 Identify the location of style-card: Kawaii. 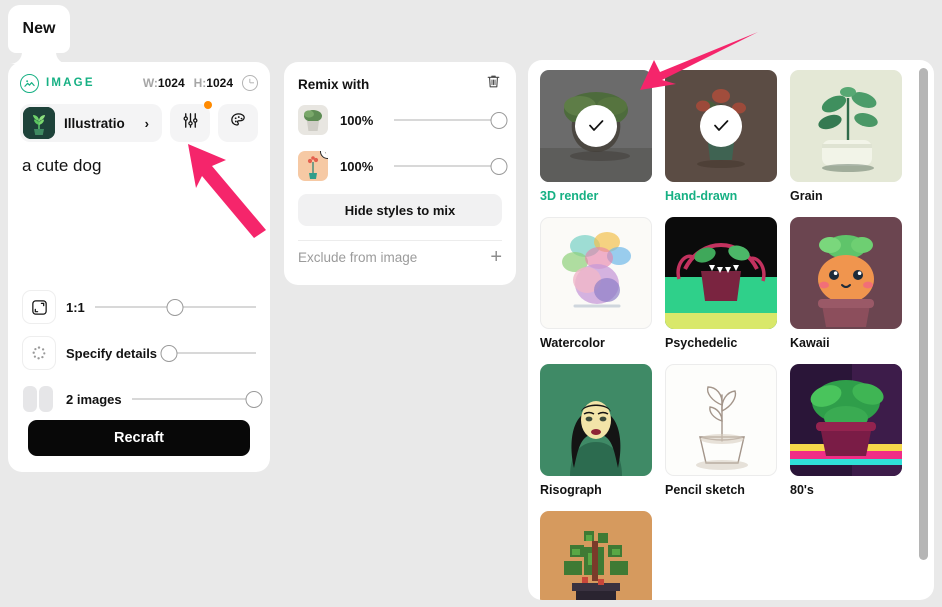
(846, 283).